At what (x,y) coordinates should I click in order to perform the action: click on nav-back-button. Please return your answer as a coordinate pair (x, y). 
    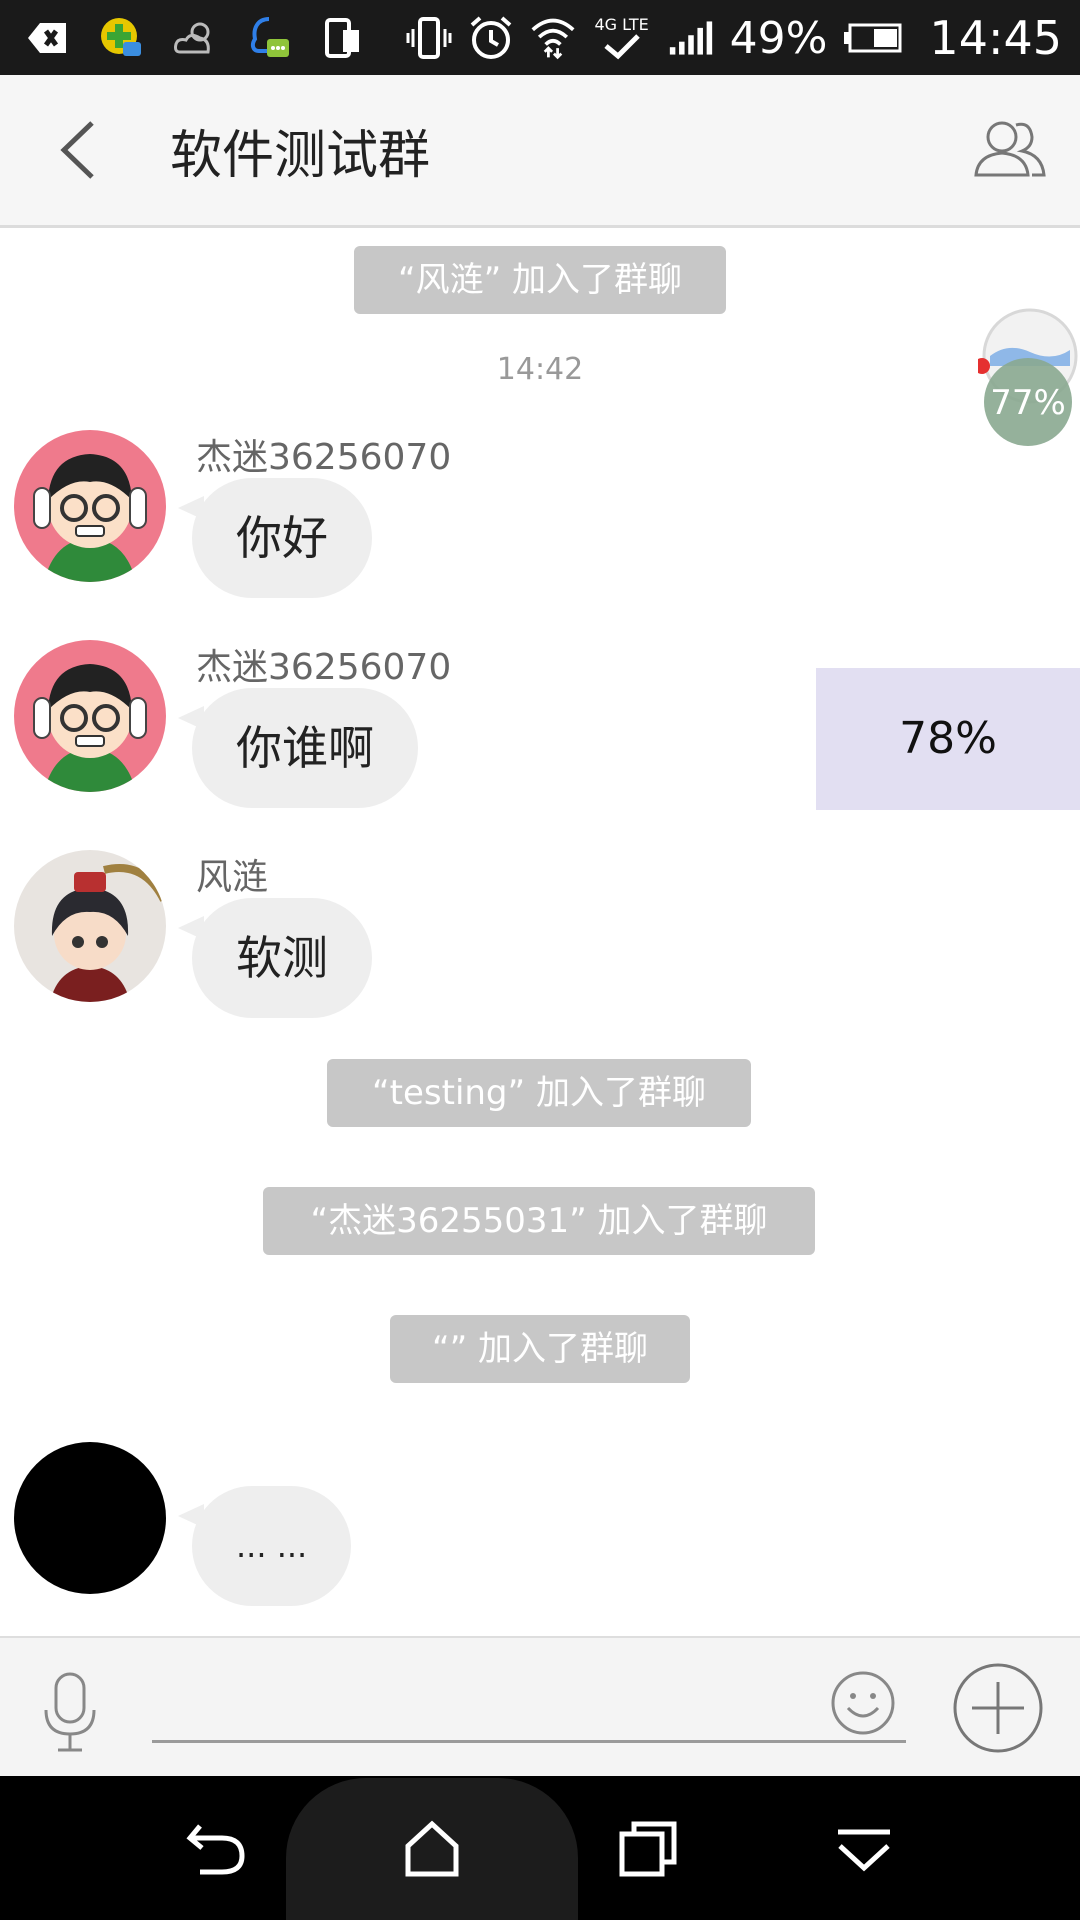
    Looking at the image, I should click on (216, 1848).